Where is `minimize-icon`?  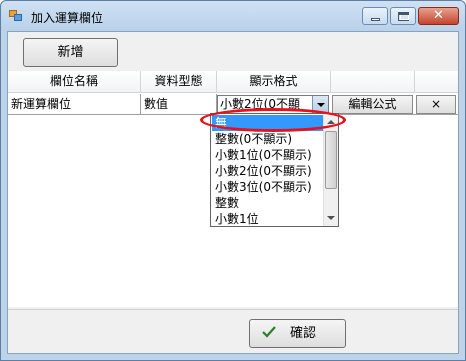
minimize-icon is located at coordinates (375, 19).